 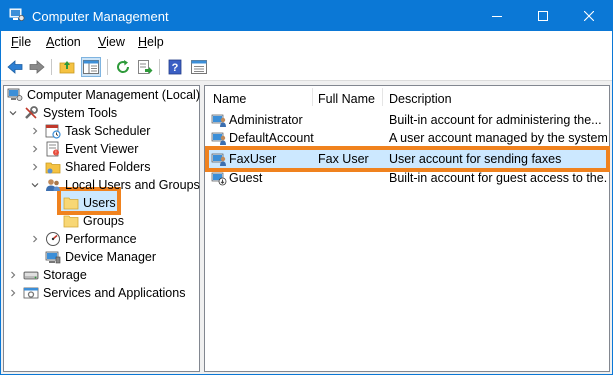 I want to click on disabled-user-icon, so click(x=219, y=178).